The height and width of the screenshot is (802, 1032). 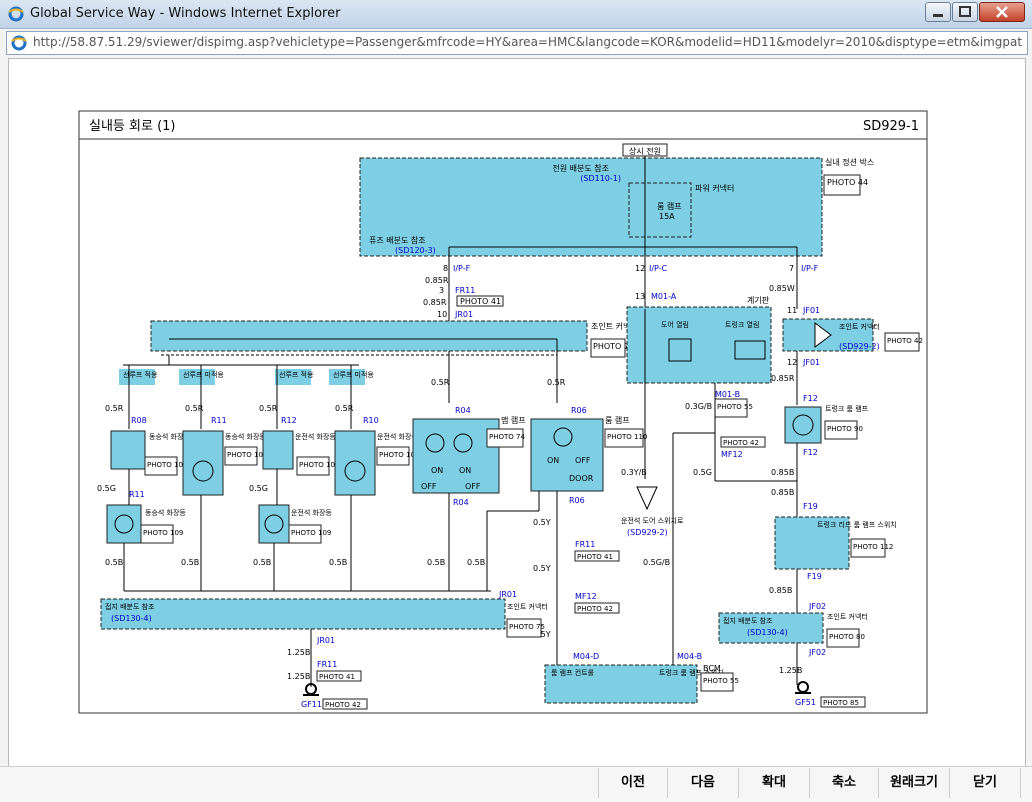 What do you see at coordinates (165, 512) in the screenshot?
I see `diagram-label: 동승석 화장등` at bounding box center [165, 512].